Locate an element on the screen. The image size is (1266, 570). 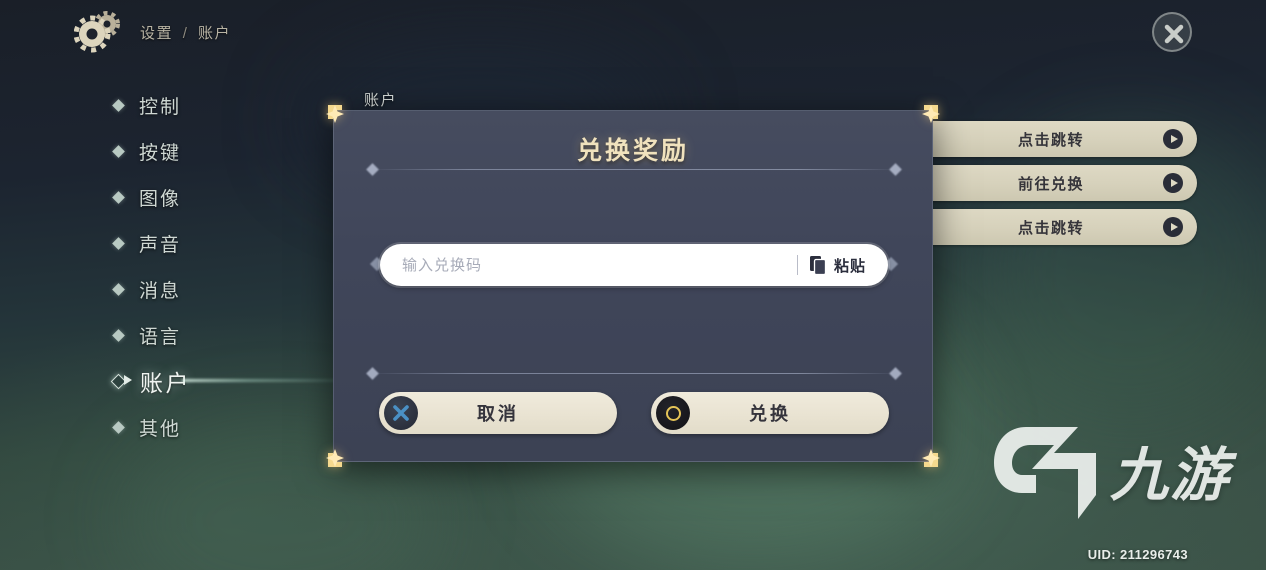
settings-sidebar: 控制 按键 图像 声音 消息 语言 账户 其他 is located at coordinates (241, 266).